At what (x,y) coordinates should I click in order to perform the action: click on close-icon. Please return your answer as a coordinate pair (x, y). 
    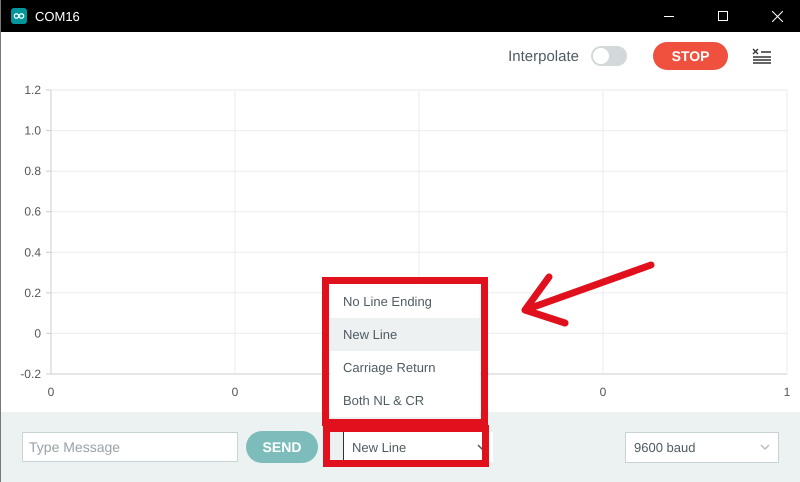
    Looking at the image, I should click on (777, 16).